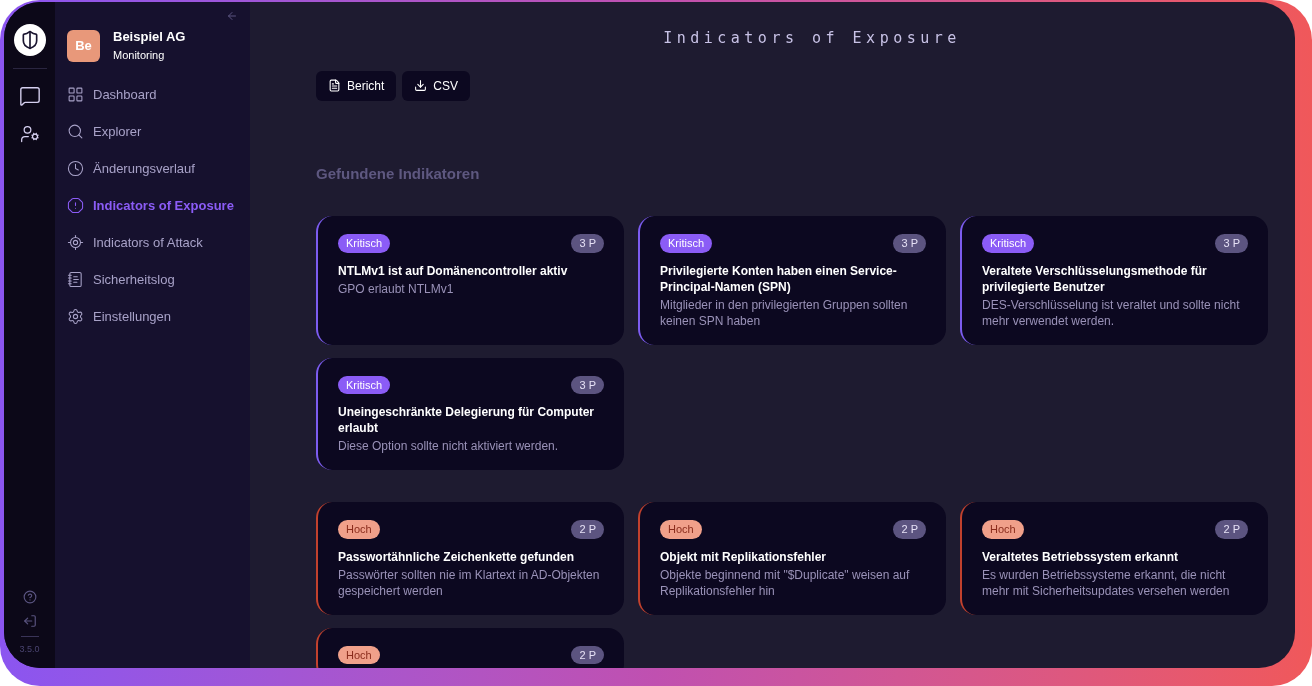 The image size is (1312, 686). I want to click on indicator-description: Diese Option sollte nicht aktiviert werden., so click(449, 446).